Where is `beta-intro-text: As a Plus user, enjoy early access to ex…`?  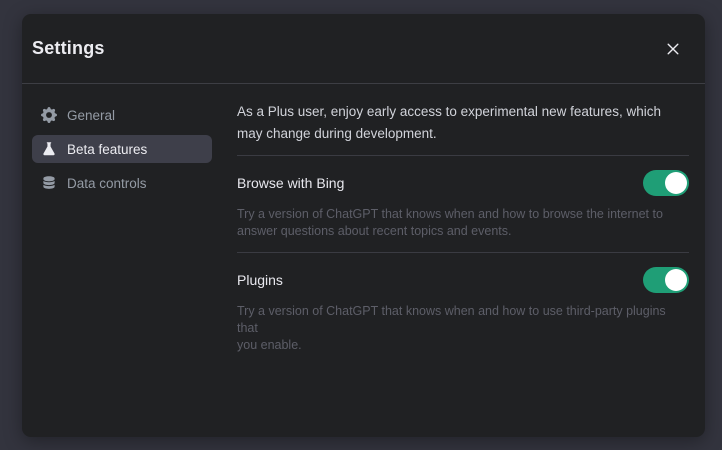 beta-intro-text: As a Plus user, enjoy early access to ex… is located at coordinates (449, 122).